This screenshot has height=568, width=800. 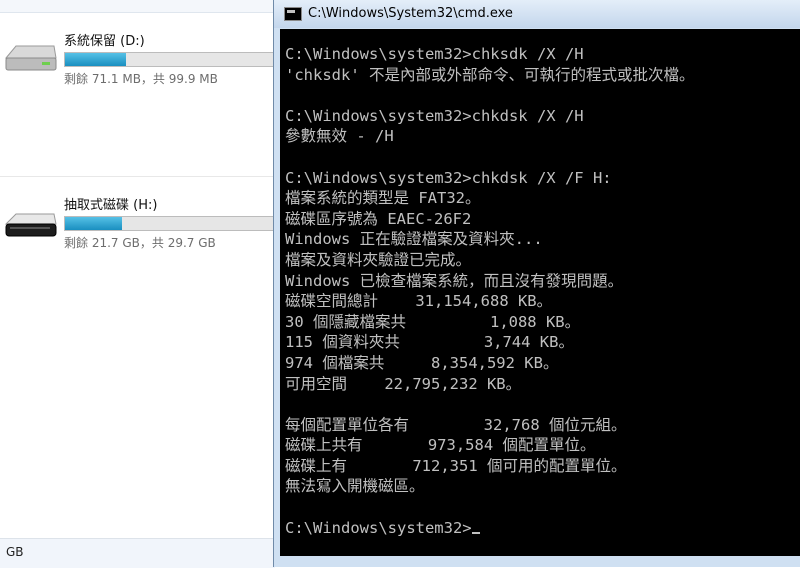 I want to click on drive-d-usage-fill, so click(x=95, y=59).